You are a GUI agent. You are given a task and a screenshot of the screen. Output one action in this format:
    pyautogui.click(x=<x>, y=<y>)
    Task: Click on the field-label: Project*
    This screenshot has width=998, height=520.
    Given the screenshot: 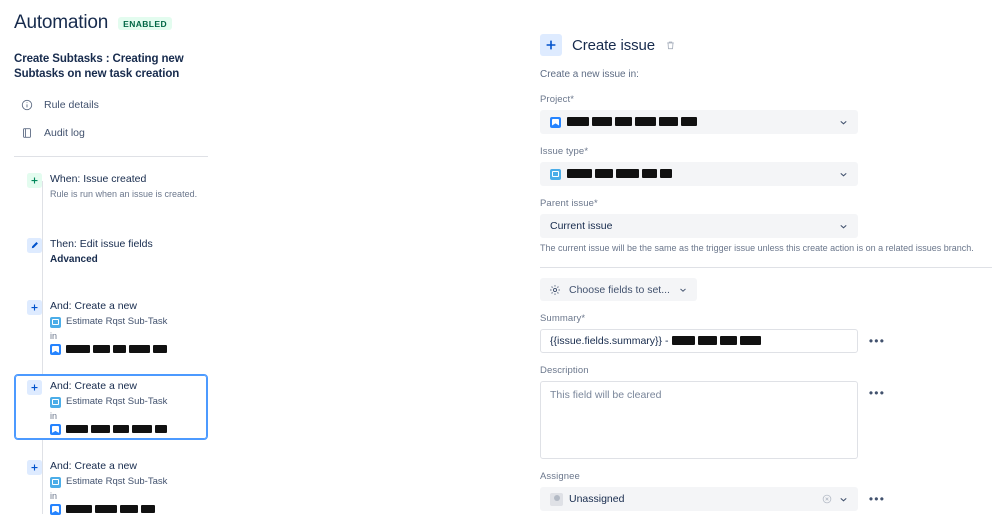 What is the action you would take?
    pyautogui.click(x=557, y=99)
    